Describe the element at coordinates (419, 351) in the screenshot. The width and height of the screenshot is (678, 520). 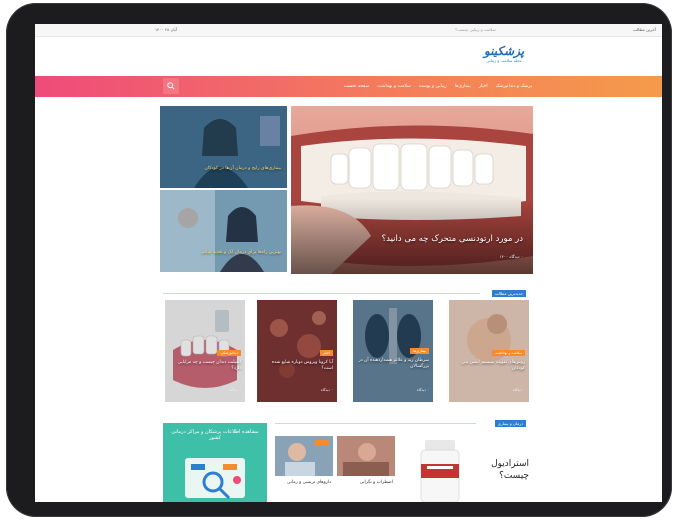
I see `post-tile-2-badge: بیماری‌ها` at that location.